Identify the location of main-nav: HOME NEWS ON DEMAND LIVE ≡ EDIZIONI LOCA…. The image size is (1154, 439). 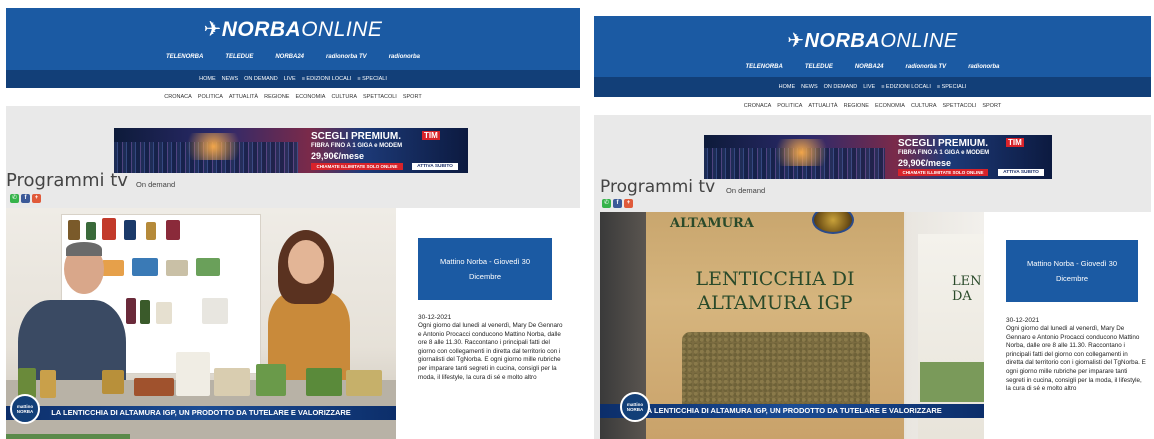
(872, 87).